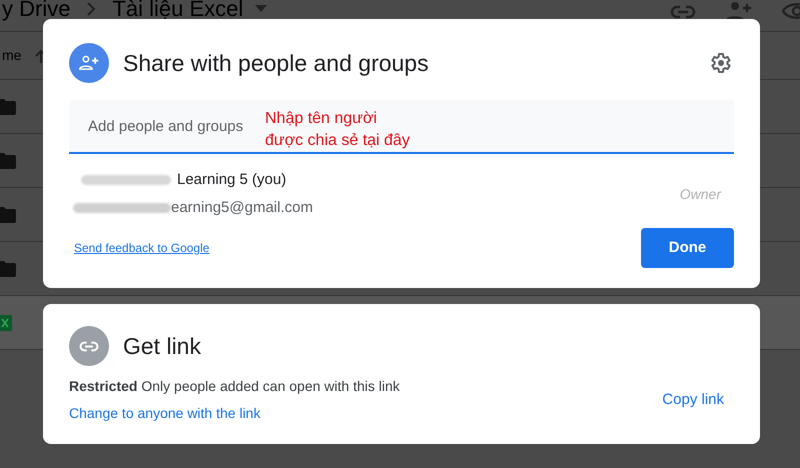 This screenshot has width=800, height=468. What do you see at coordinates (337, 141) in the screenshot?
I see `annotation-text: được chia sẻ tại đây` at bounding box center [337, 141].